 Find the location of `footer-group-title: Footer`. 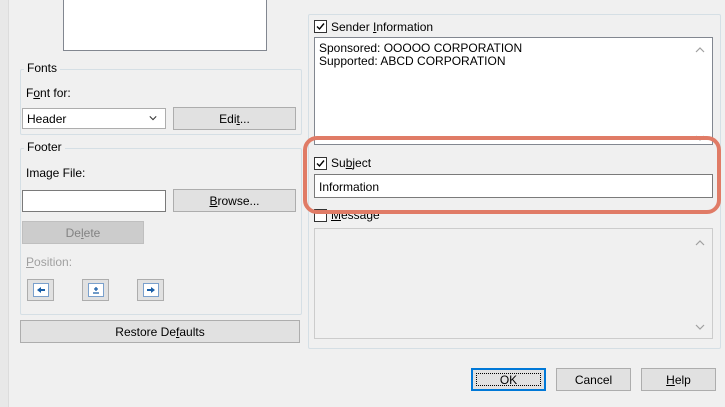

footer-group-title: Footer is located at coordinates (44, 147).